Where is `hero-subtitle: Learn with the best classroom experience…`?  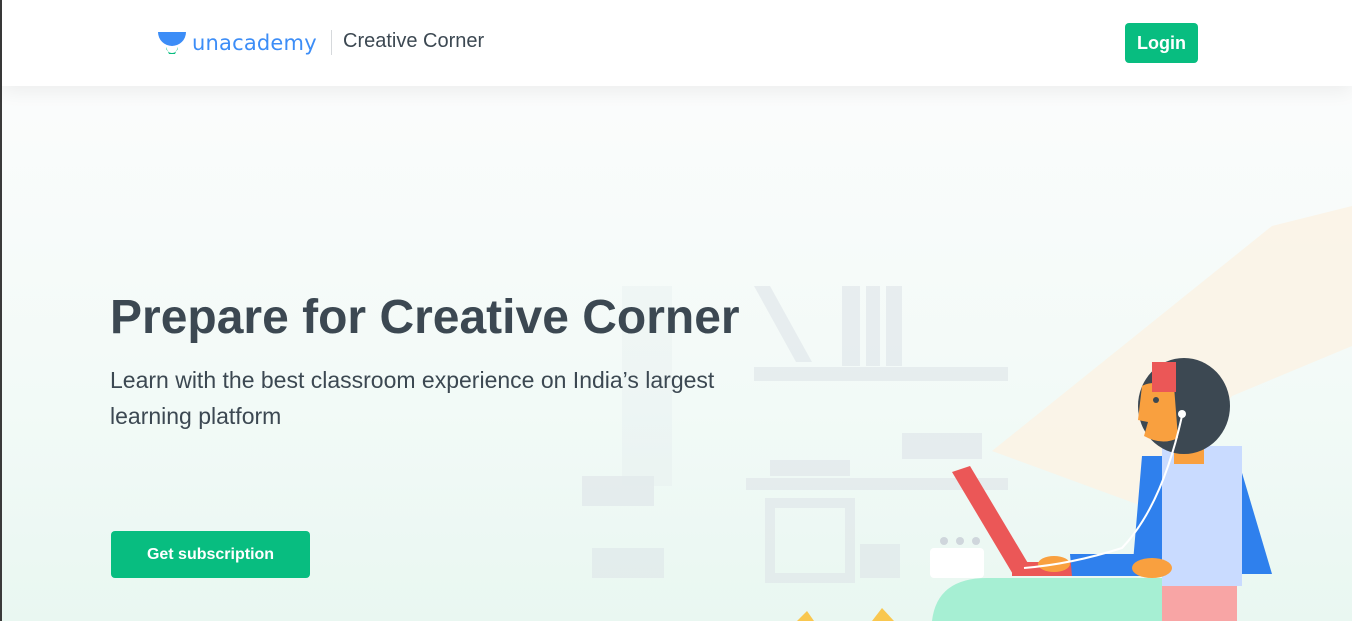 hero-subtitle: Learn with the best classroom experience… is located at coordinates (412, 398).